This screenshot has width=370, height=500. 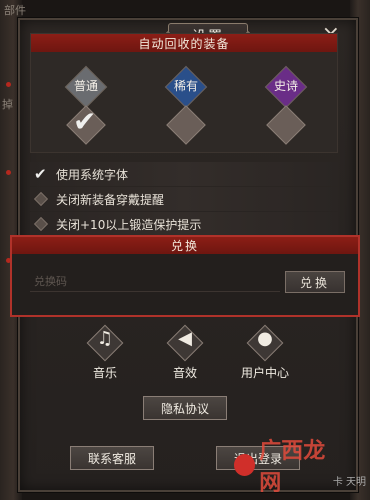 What do you see at coordinates (185, 245) in the screenshot?
I see `redeem-header: 兑换` at bounding box center [185, 245].